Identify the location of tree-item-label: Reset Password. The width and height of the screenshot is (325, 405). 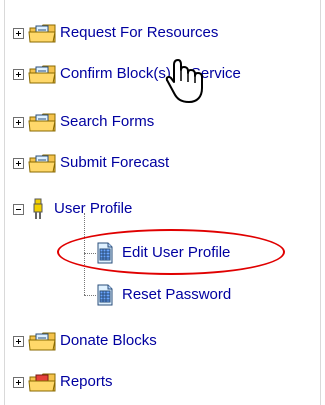
(176, 295).